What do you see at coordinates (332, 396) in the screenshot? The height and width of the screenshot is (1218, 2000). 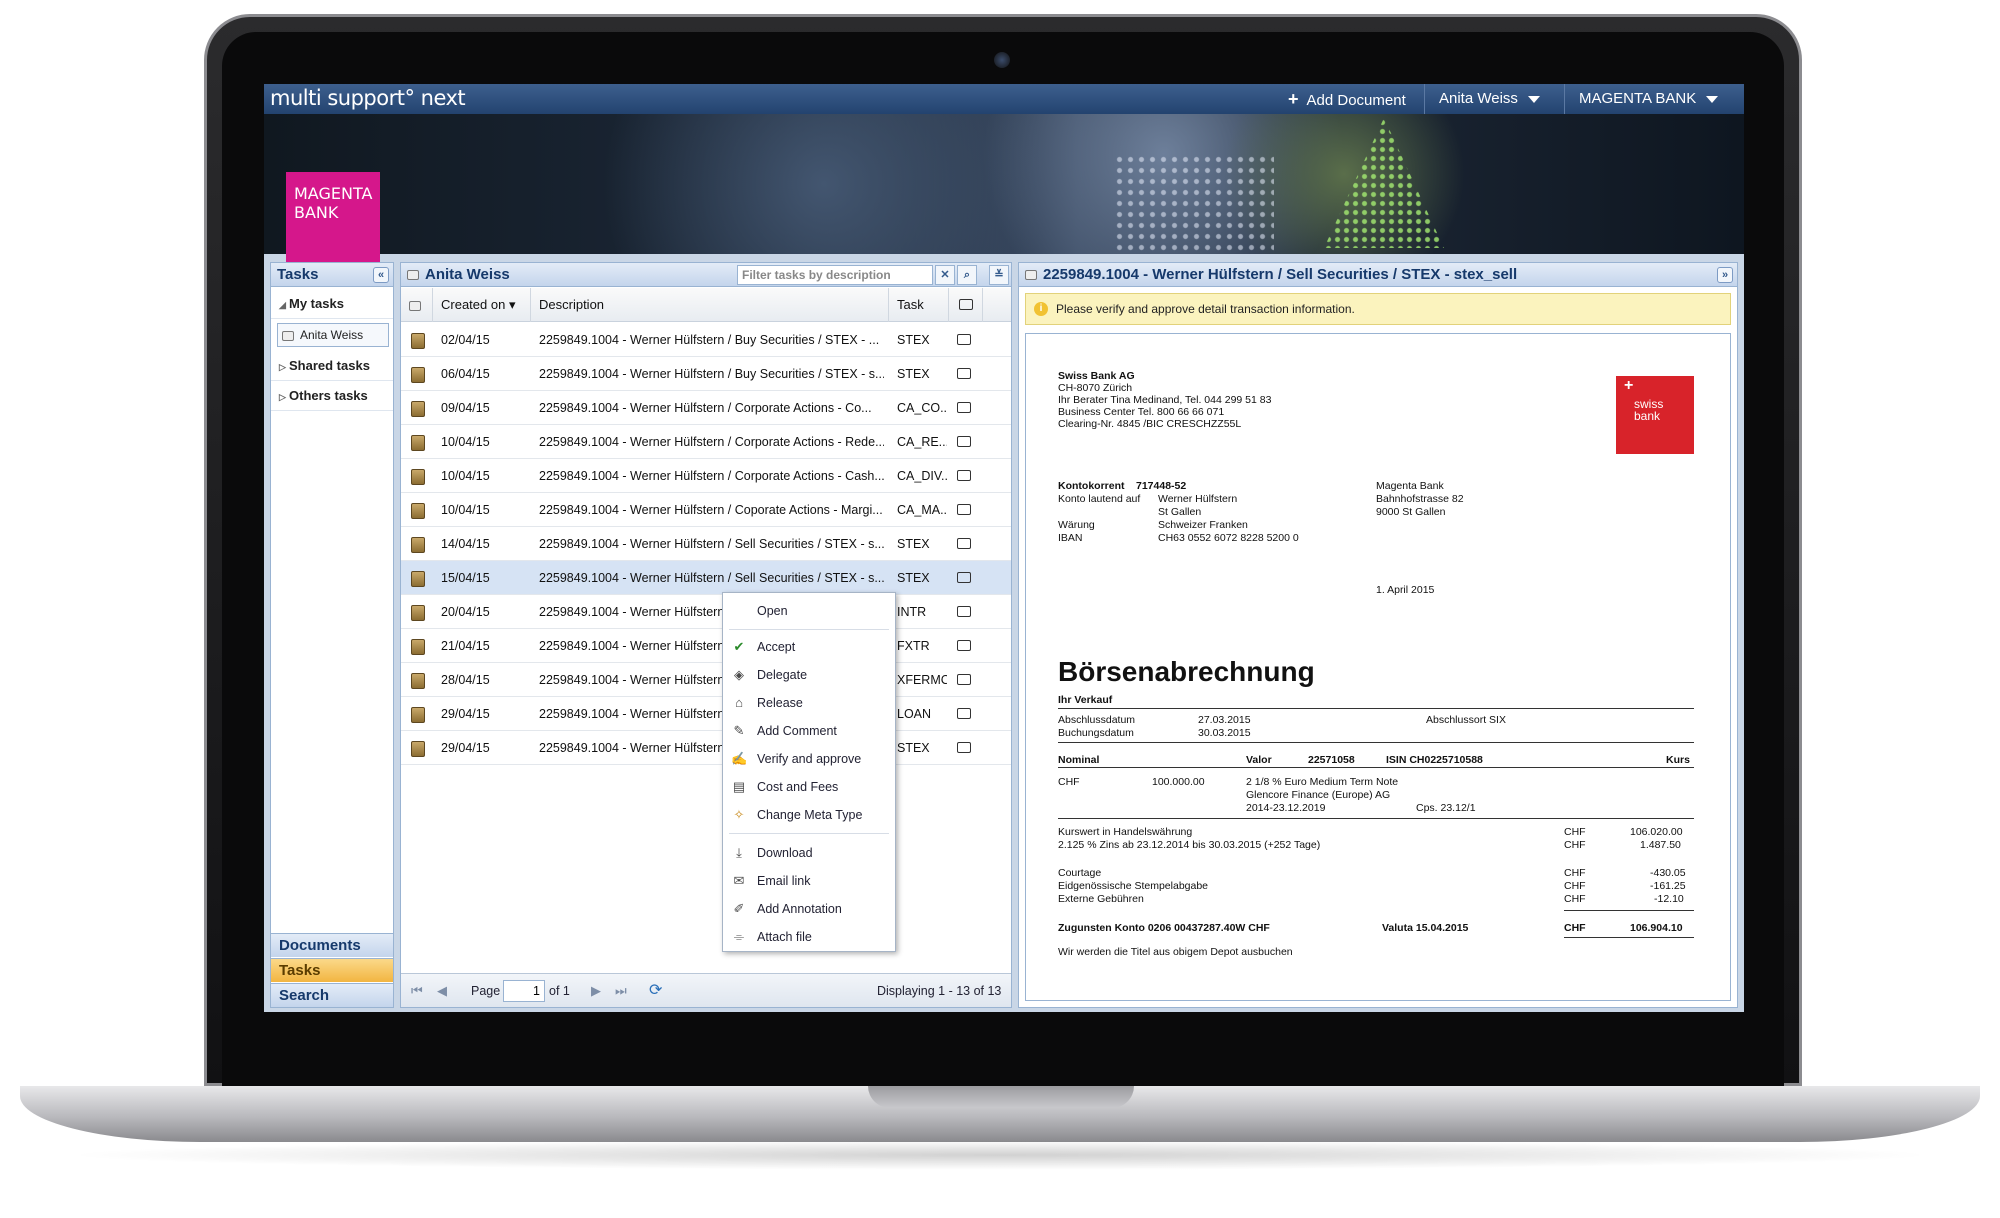 I see `tree-others-tasks: ▷ Others tasks` at bounding box center [332, 396].